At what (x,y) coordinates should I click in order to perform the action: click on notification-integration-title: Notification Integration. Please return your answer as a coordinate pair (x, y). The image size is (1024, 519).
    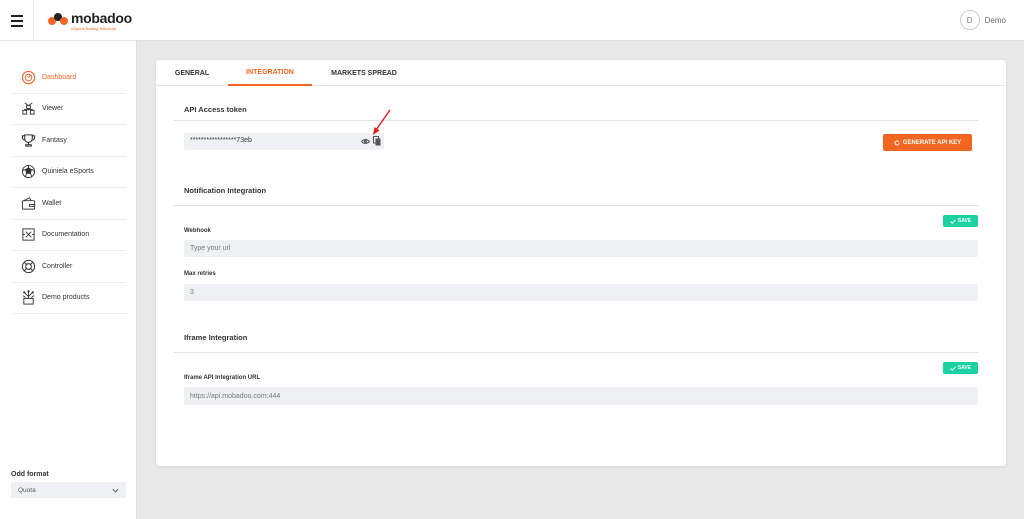
    Looking at the image, I should click on (225, 190).